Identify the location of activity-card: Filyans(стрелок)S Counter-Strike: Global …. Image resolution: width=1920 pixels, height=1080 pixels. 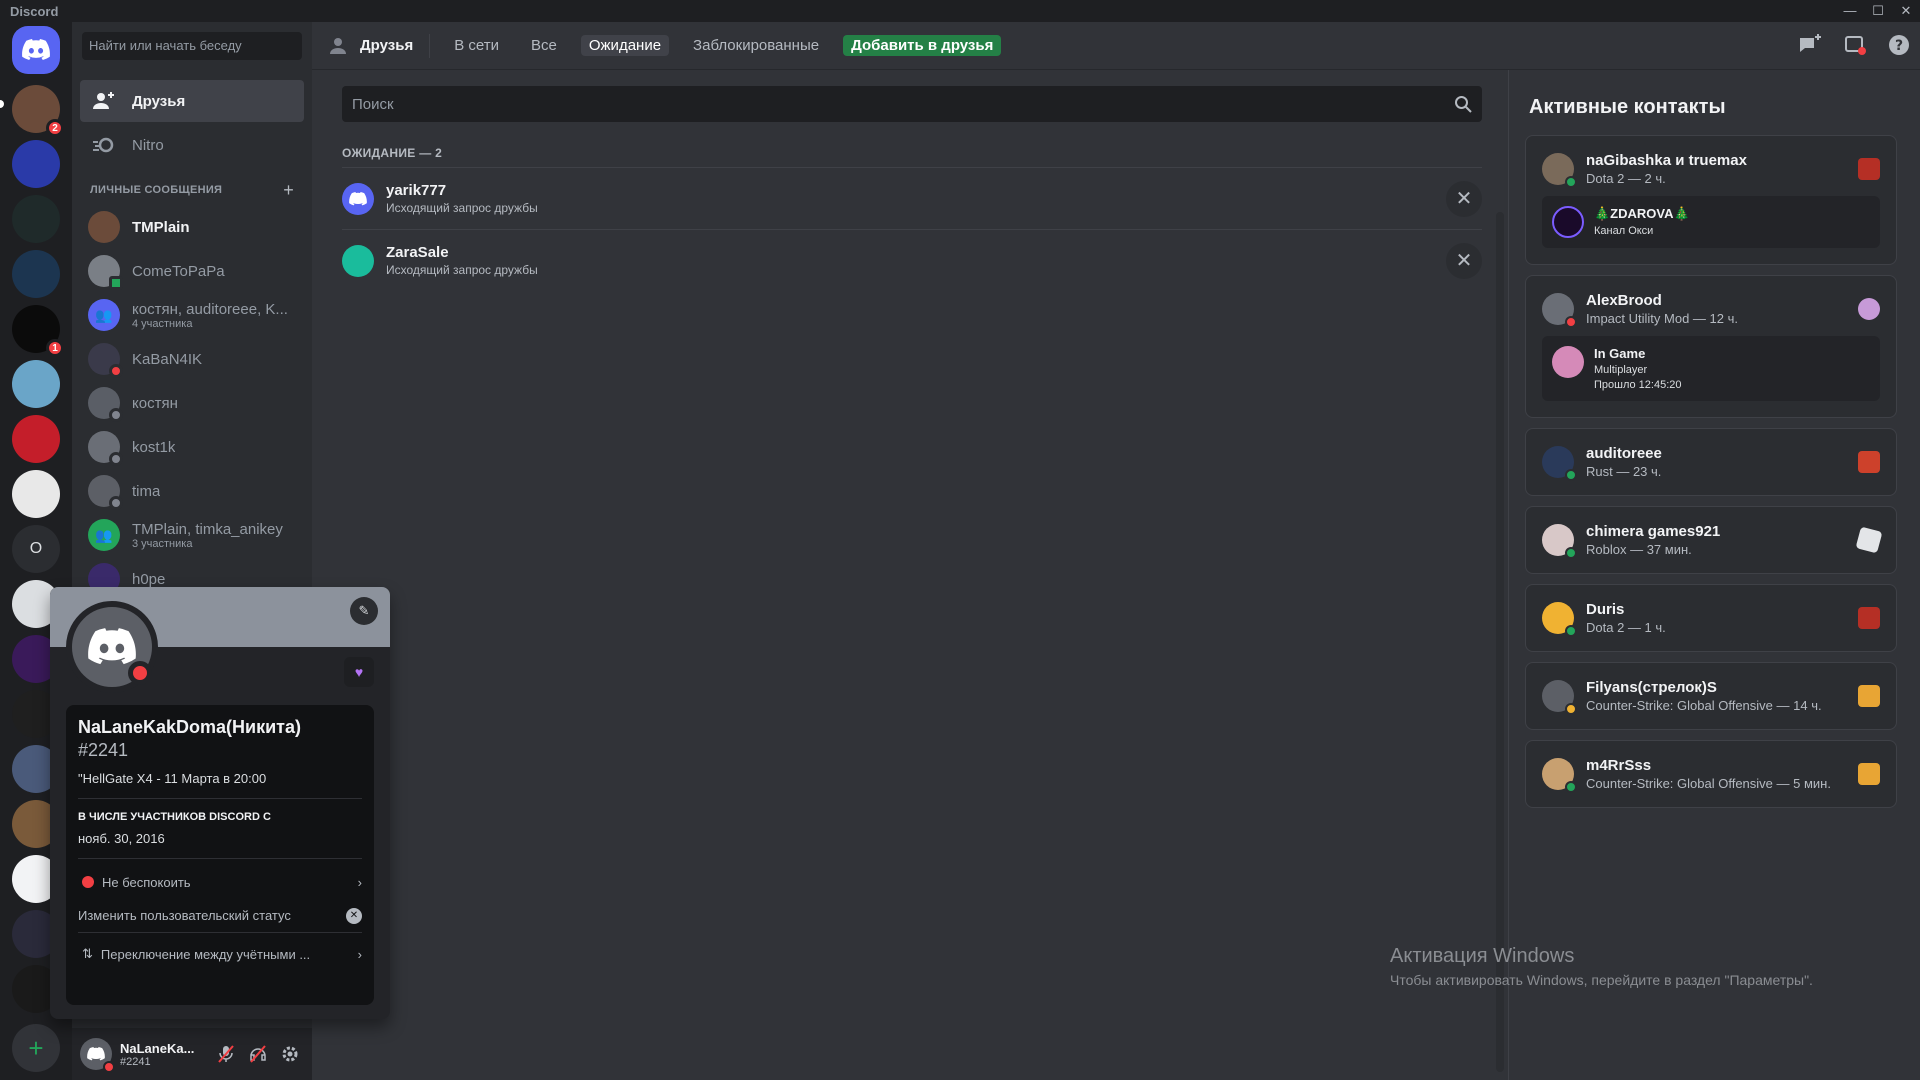
(1711, 696).